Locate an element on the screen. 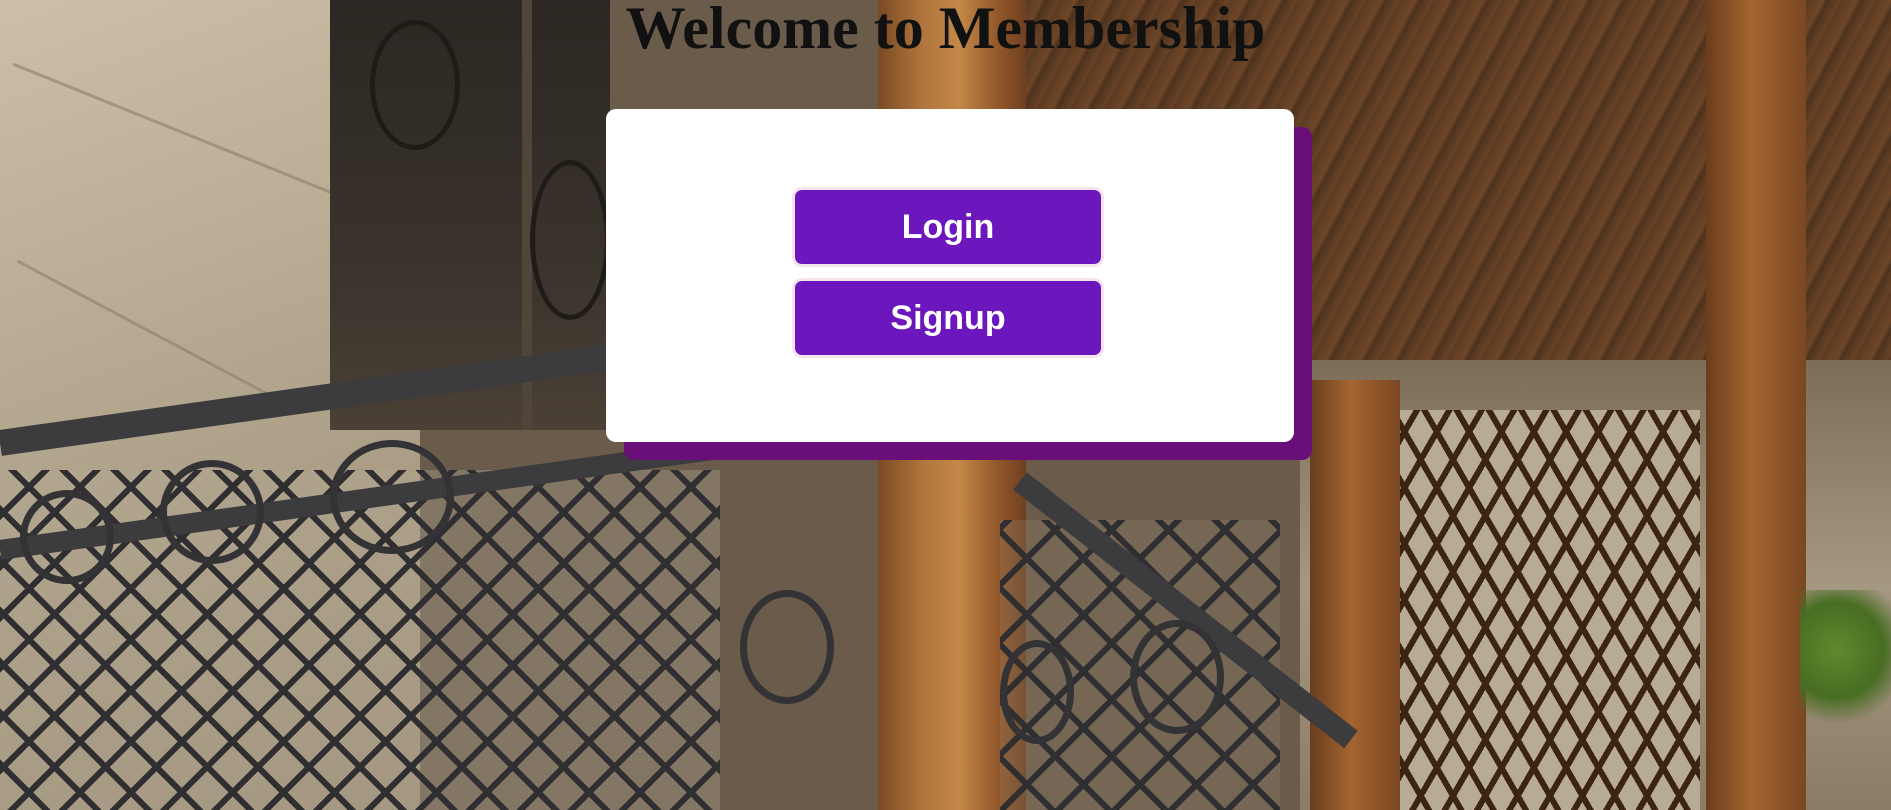 The height and width of the screenshot is (810, 1891). auth-card: Login Signup is located at coordinates (950, 275).